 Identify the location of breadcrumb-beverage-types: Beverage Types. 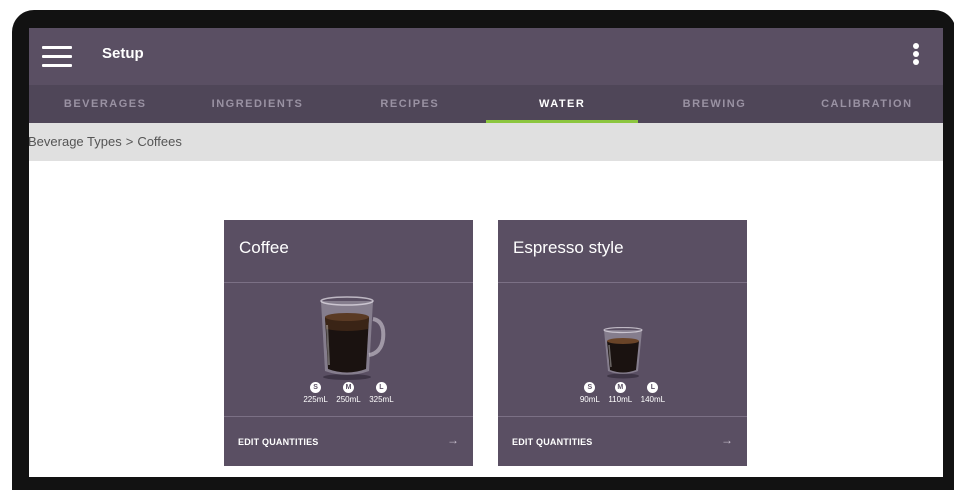
(75, 141).